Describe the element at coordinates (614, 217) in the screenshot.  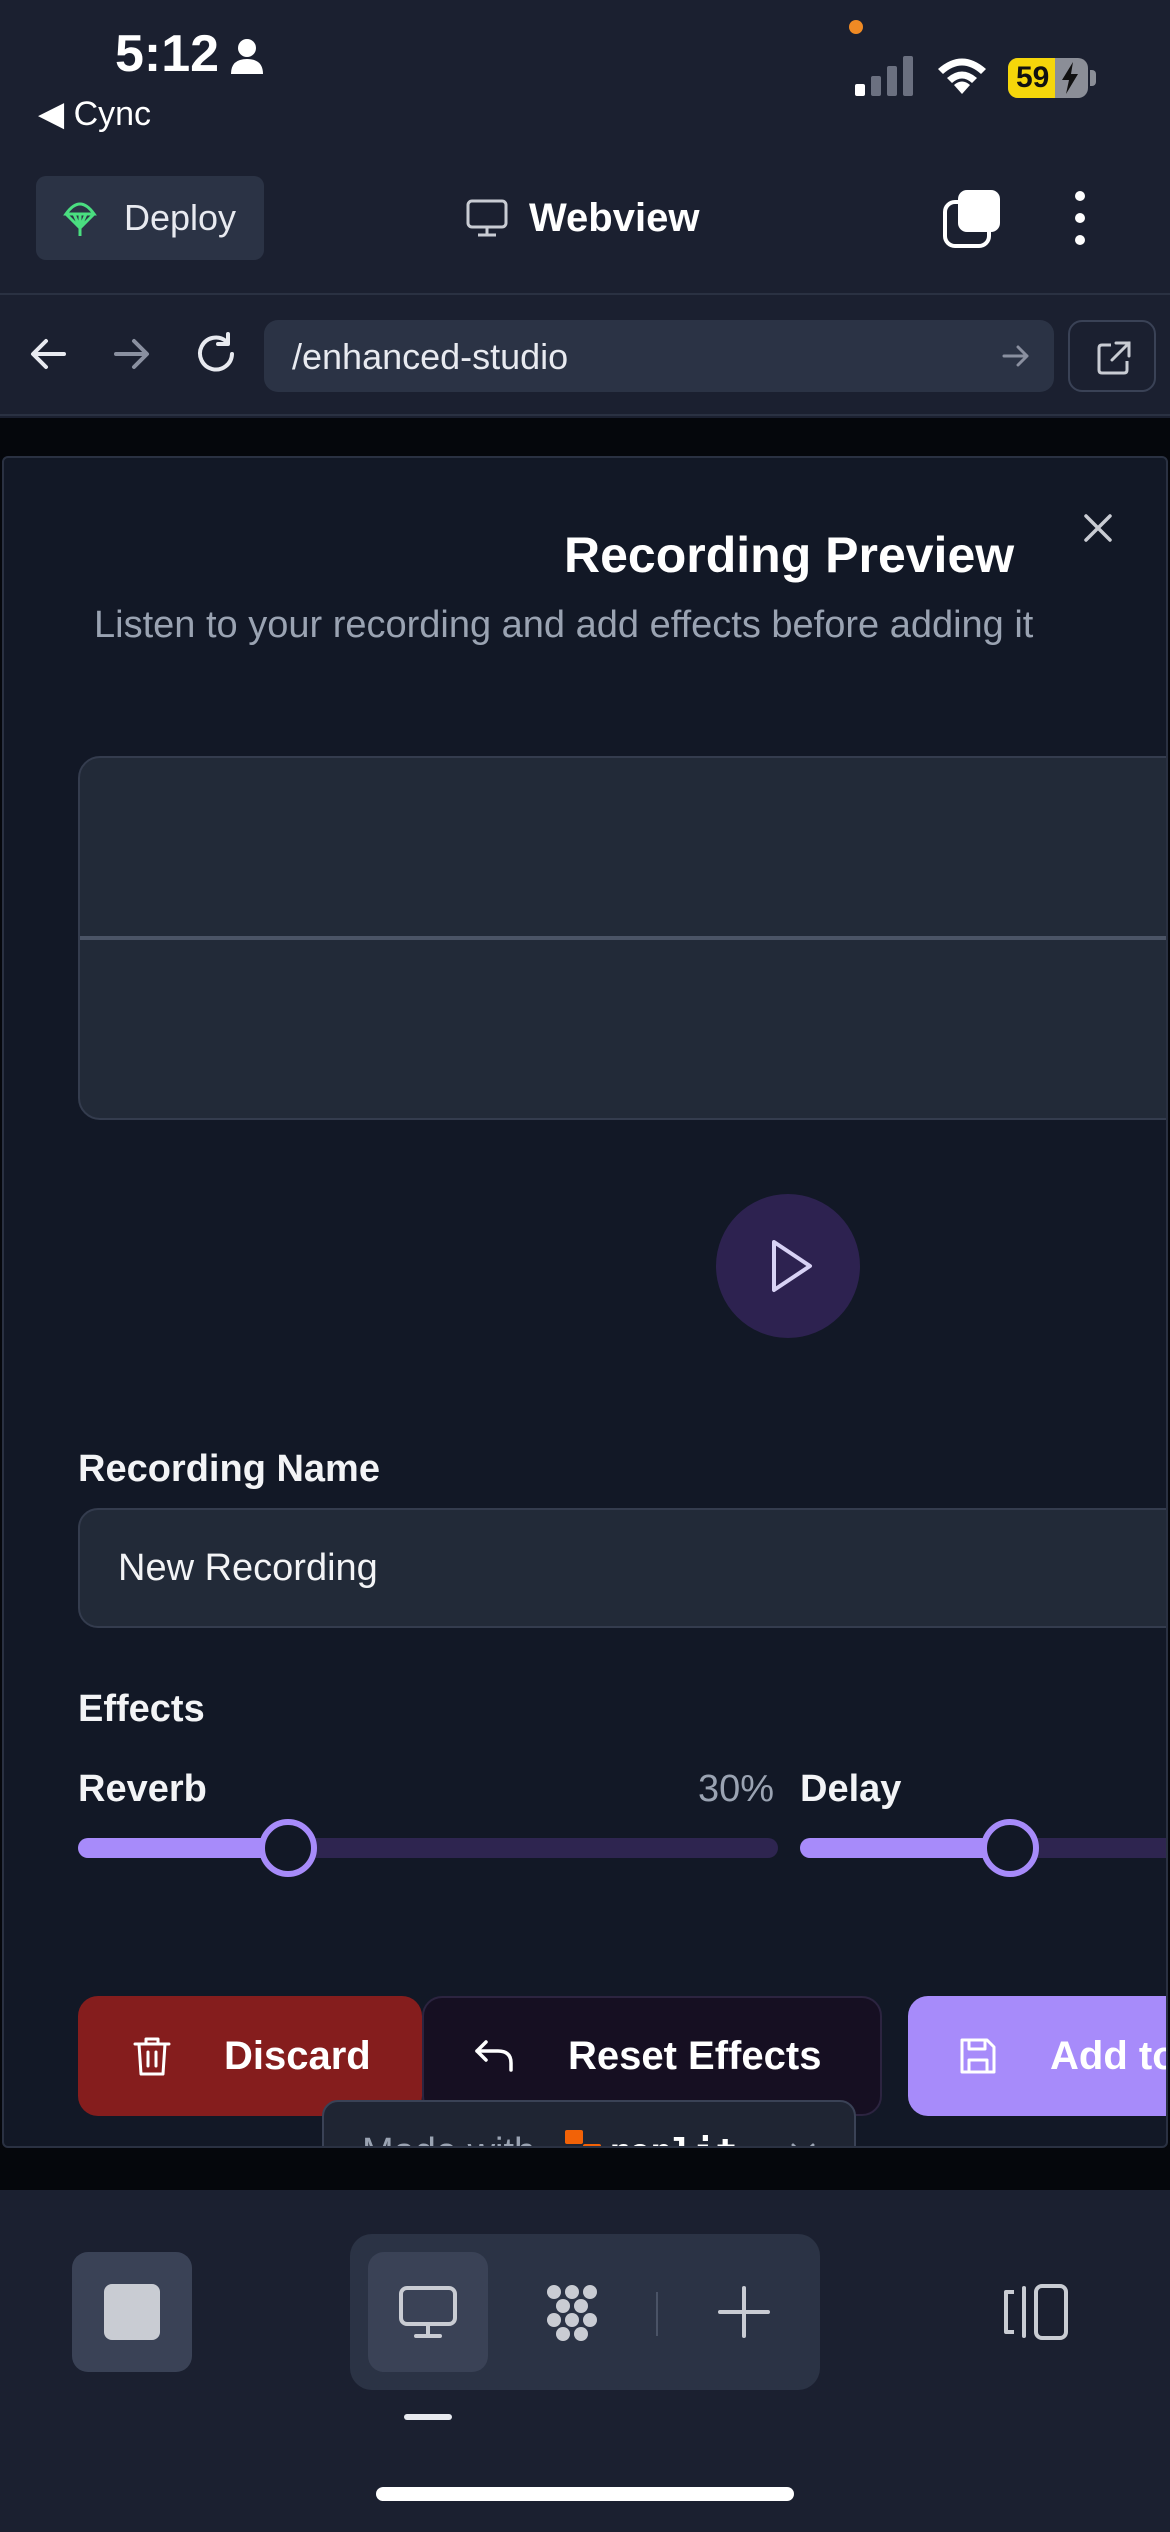
I see `page-title: Webview` at that location.